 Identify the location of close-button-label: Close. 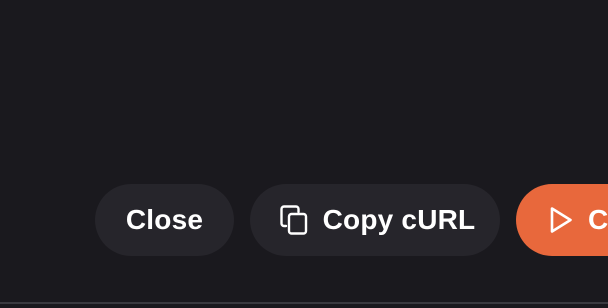
(164, 219).